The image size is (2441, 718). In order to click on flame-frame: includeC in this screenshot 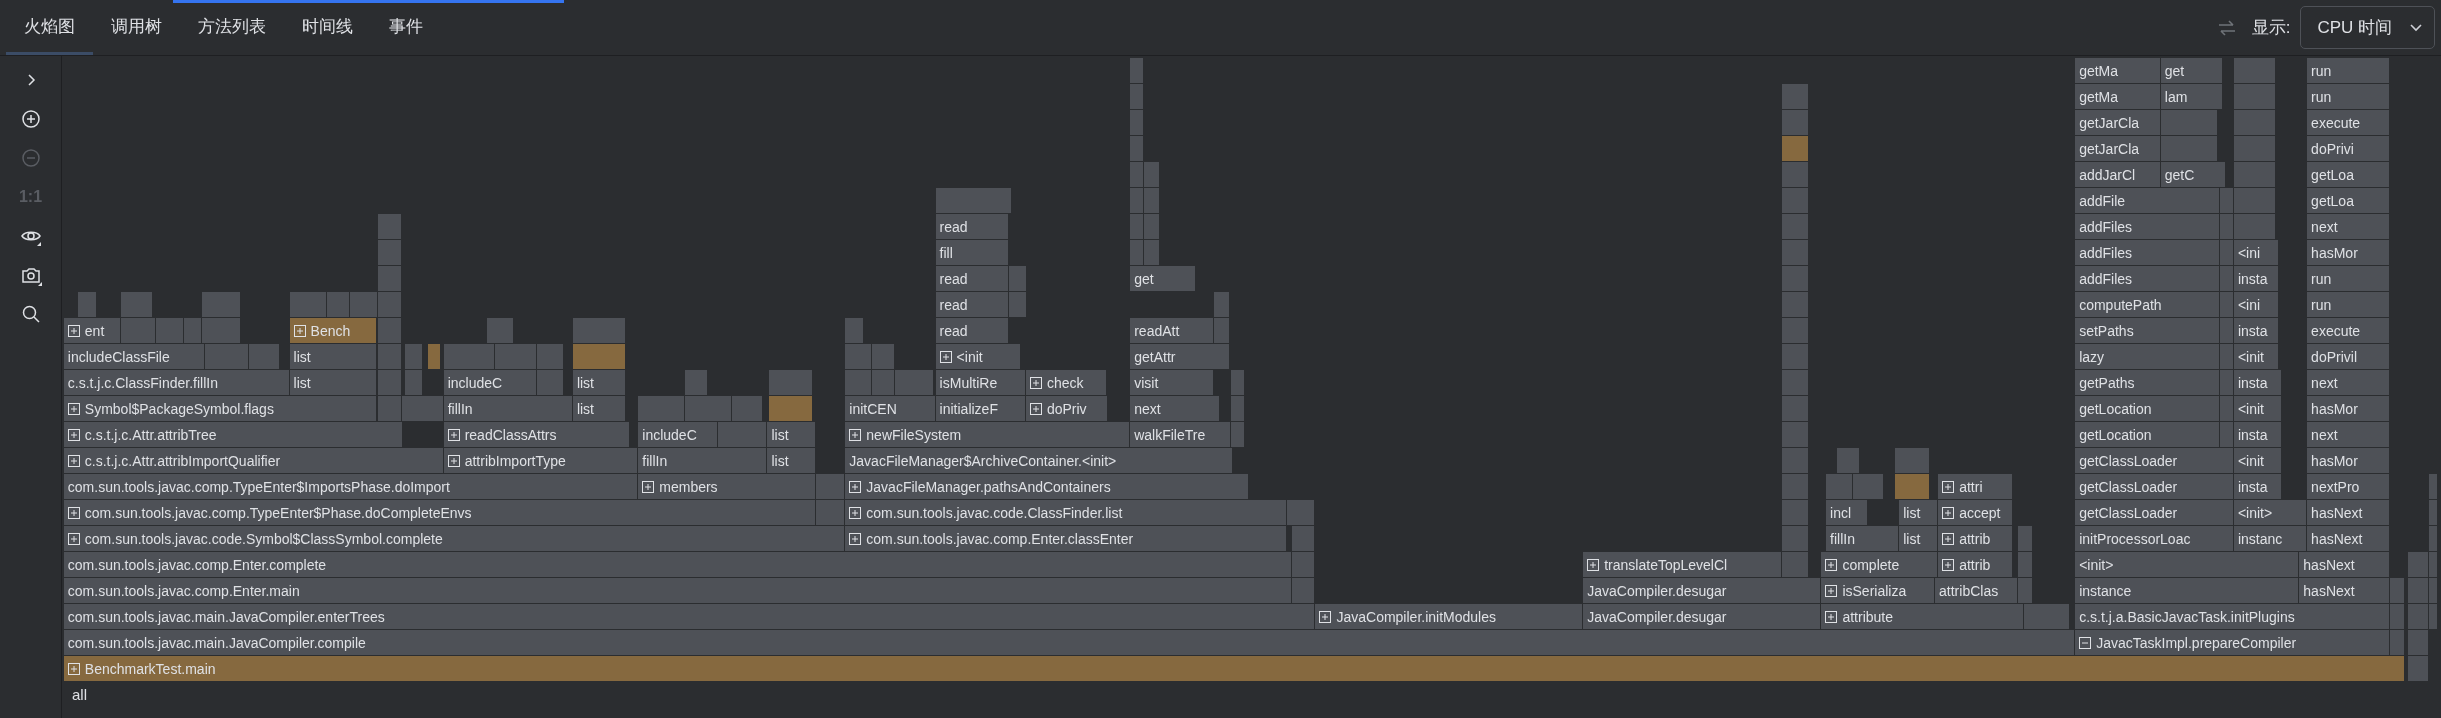, I will do `click(490, 382)`.